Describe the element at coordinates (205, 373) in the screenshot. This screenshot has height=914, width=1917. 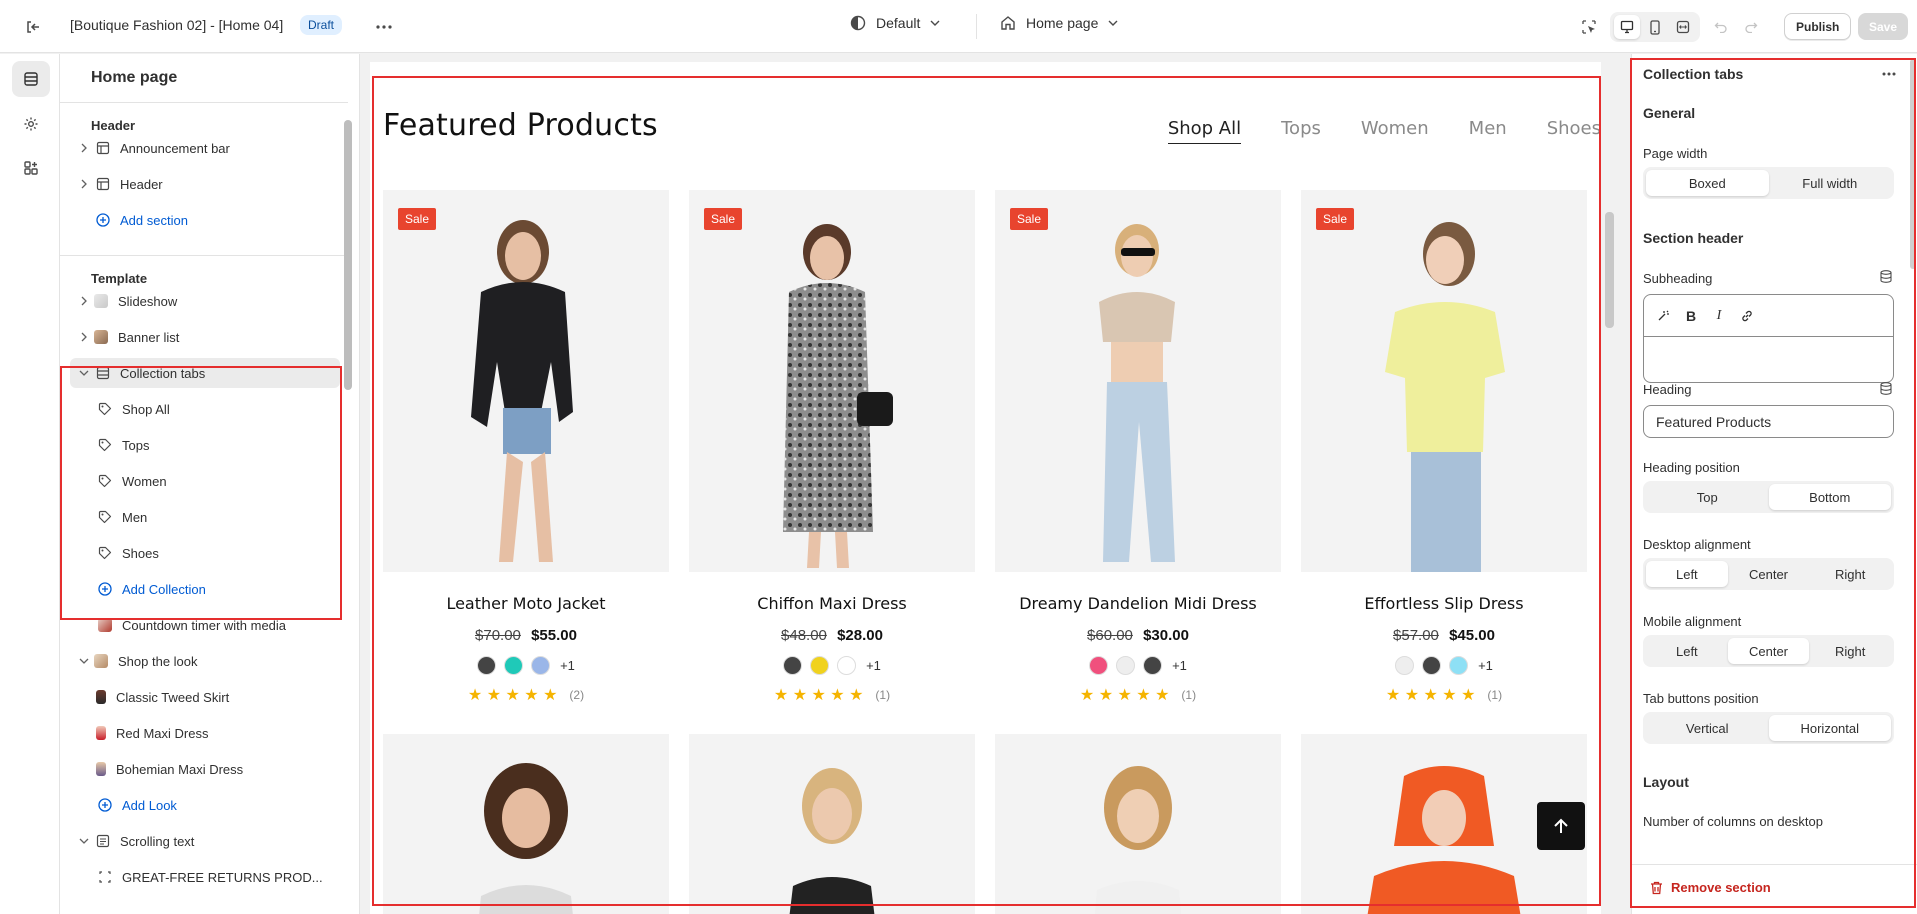
I see `section-collection-tabs: Collection tabs` at that location.